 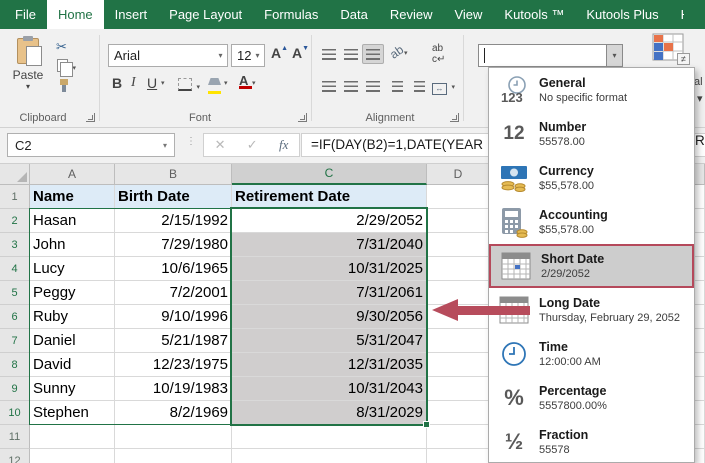 What do you see at coordinates (72, 456) in the screenshot?
I see `cell-a12` at bounding box center [72, 456].